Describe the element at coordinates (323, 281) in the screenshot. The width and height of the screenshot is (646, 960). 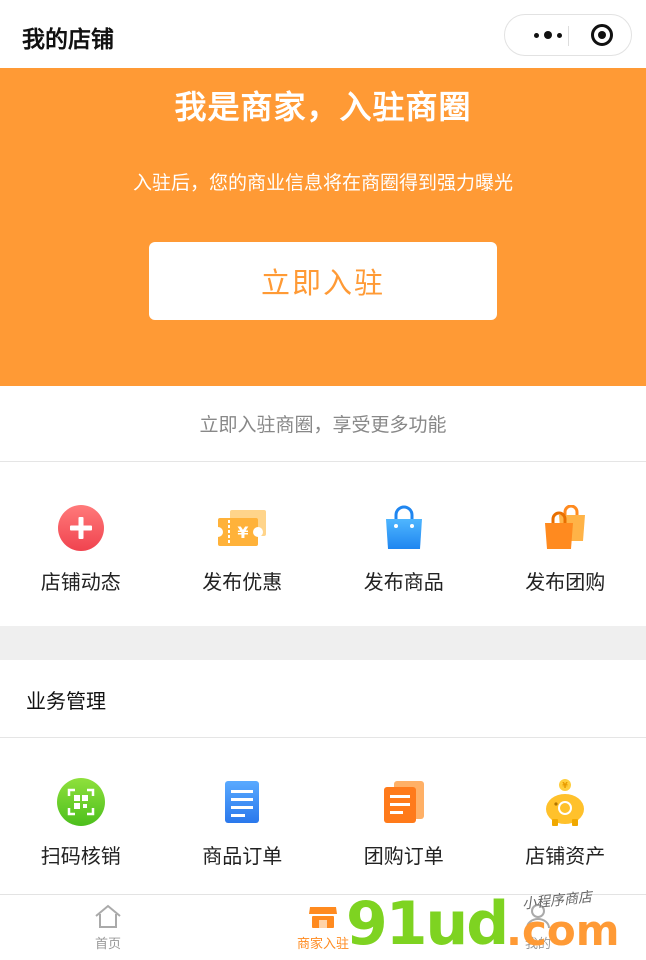
I see `join-now-button: 立即入驻` at that location.